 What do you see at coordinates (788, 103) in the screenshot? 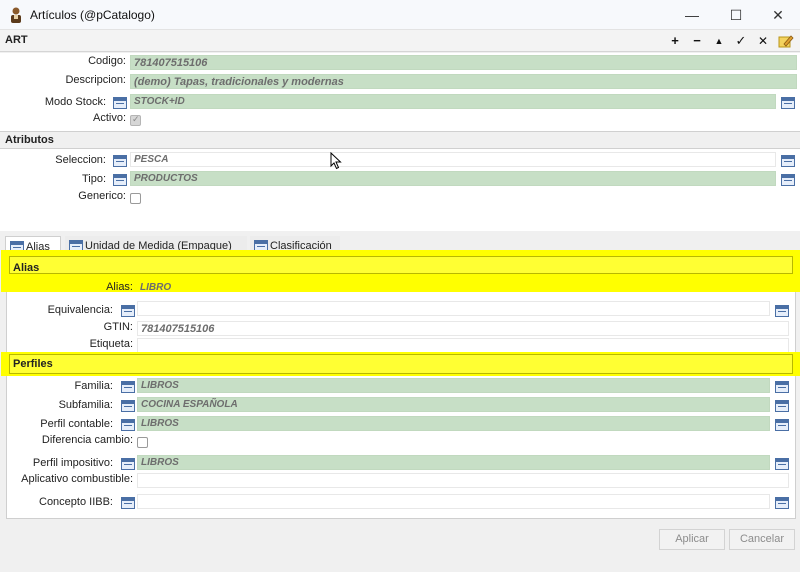
I see `modo-stock-list-icon` at bounding box center [788, 103].